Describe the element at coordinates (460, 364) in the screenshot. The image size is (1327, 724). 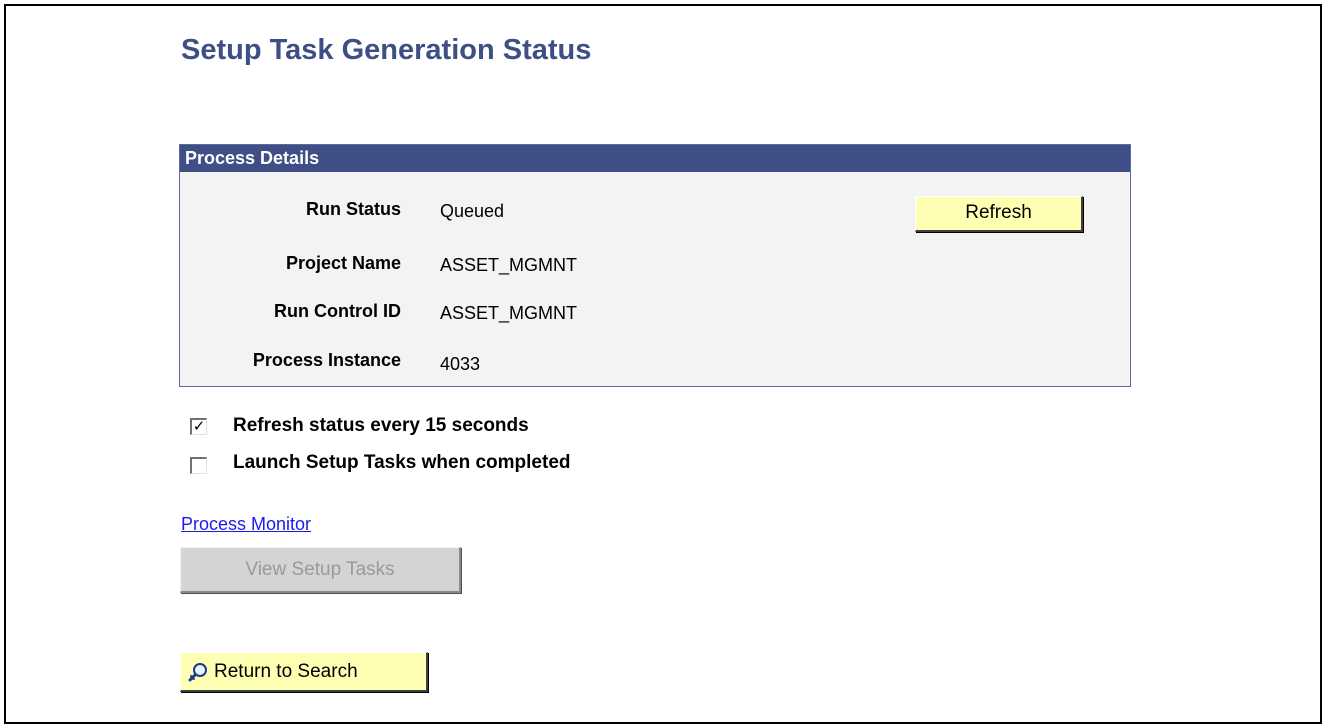
I see `process-instance-value: 4033` at that location.